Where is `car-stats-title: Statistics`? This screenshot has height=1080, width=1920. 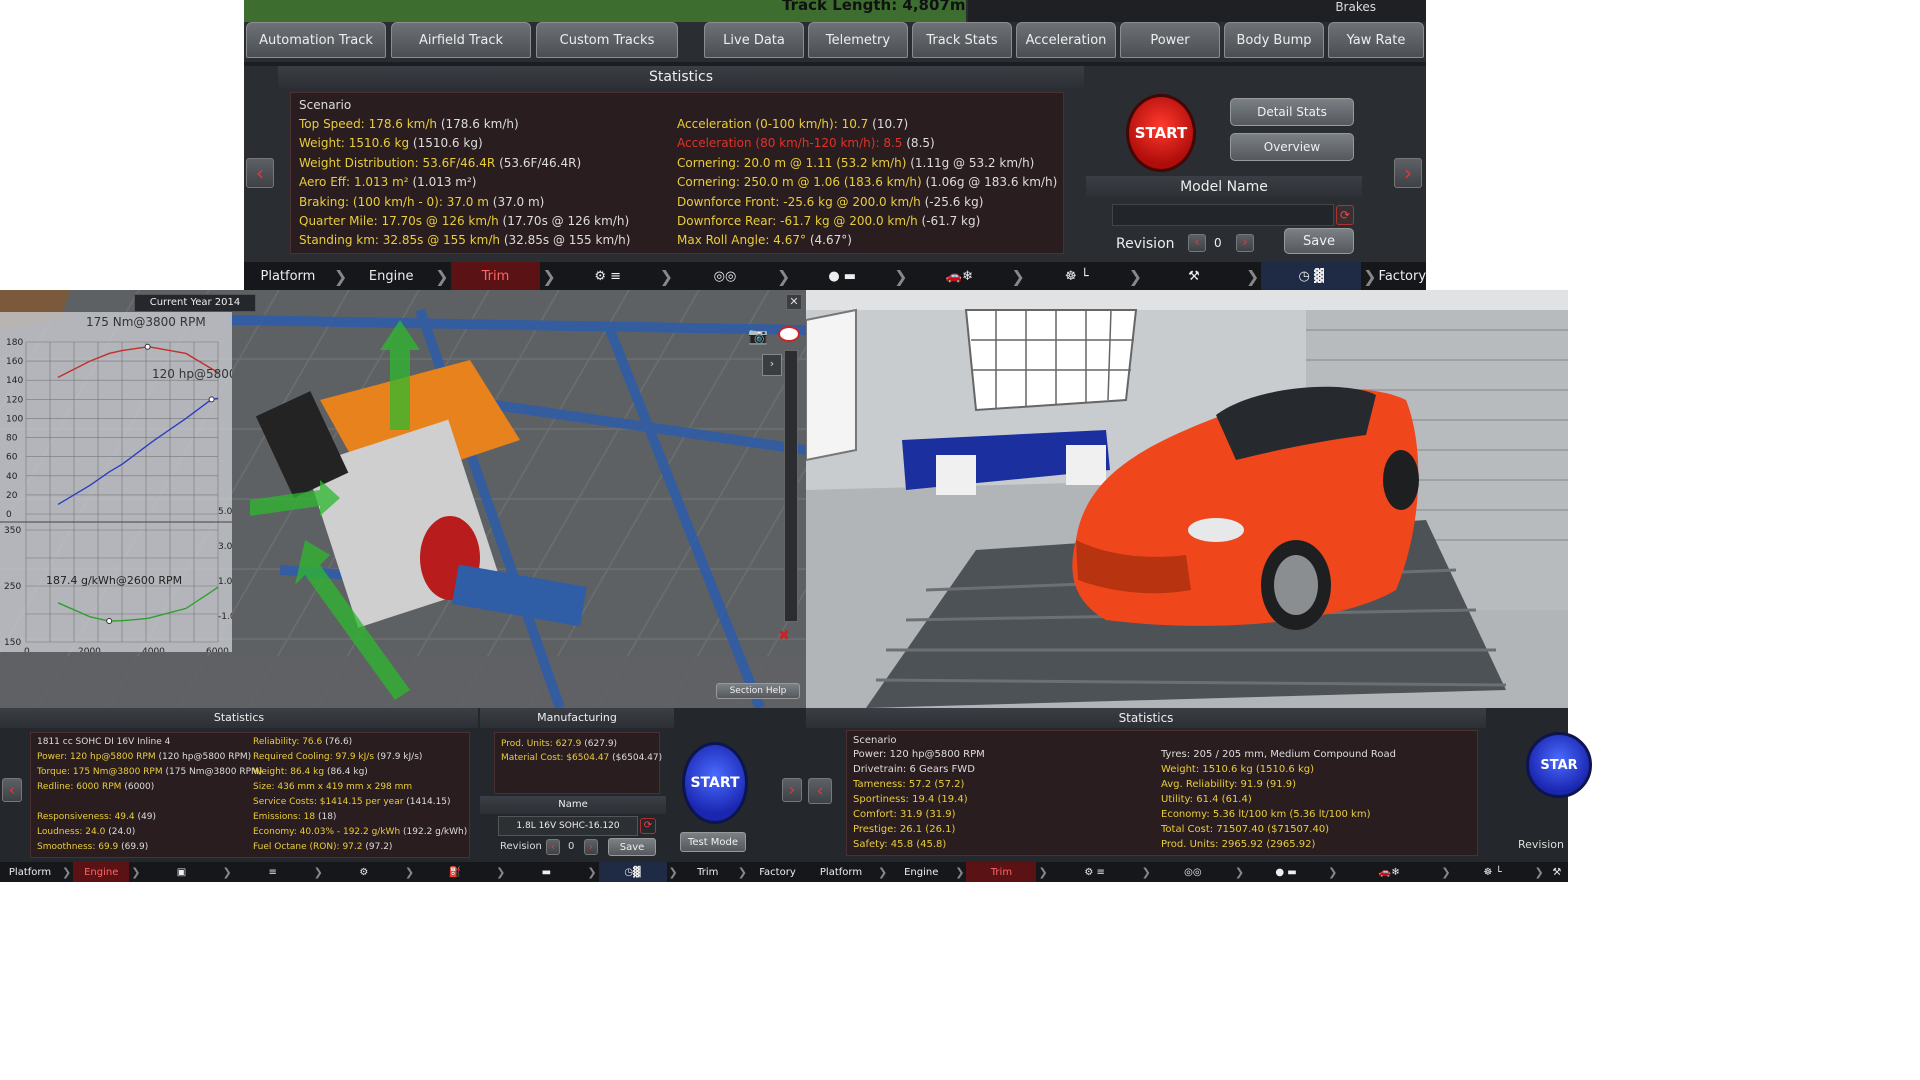
car-stats-title: Statistics is located at coordinates (1146, 718).